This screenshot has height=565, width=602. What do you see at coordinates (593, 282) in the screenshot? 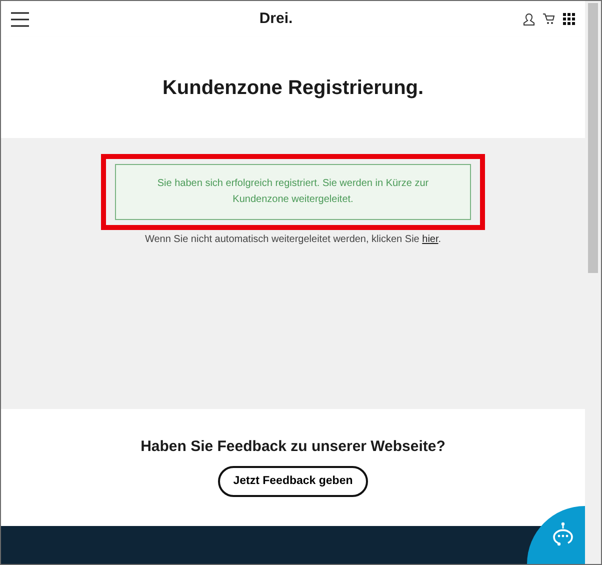
I see `scrollbar` at bounding box center [593, 282].